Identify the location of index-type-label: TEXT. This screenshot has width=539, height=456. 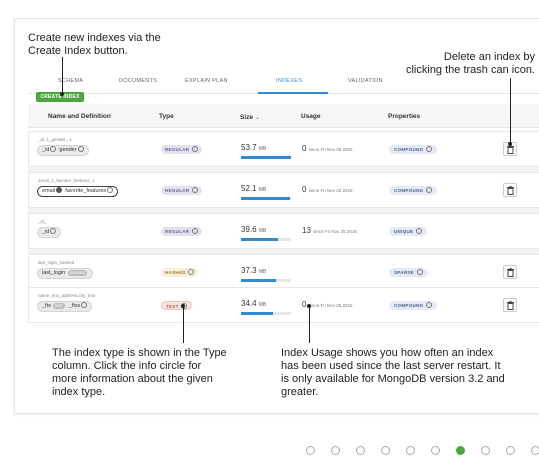
(172, 306).